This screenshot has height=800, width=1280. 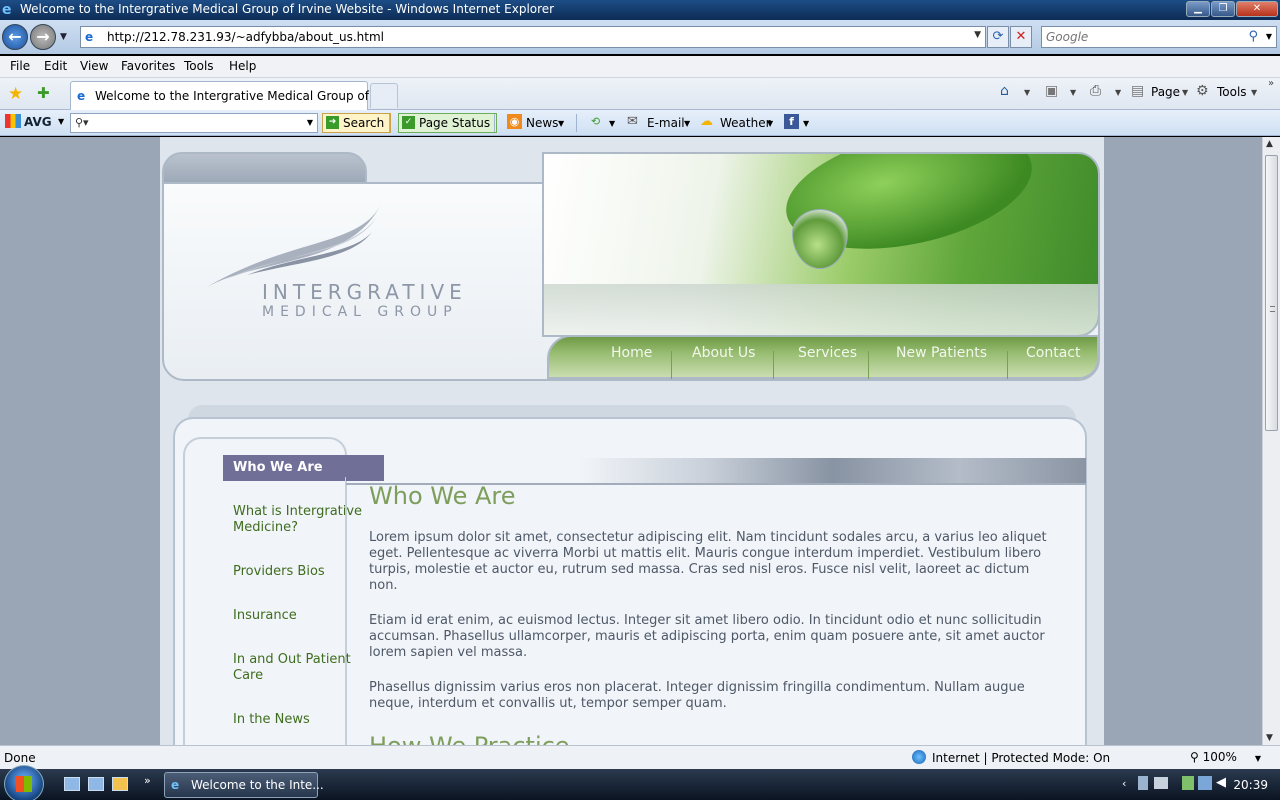 I want to click on forward-button: →, so click(x=43, y=37).